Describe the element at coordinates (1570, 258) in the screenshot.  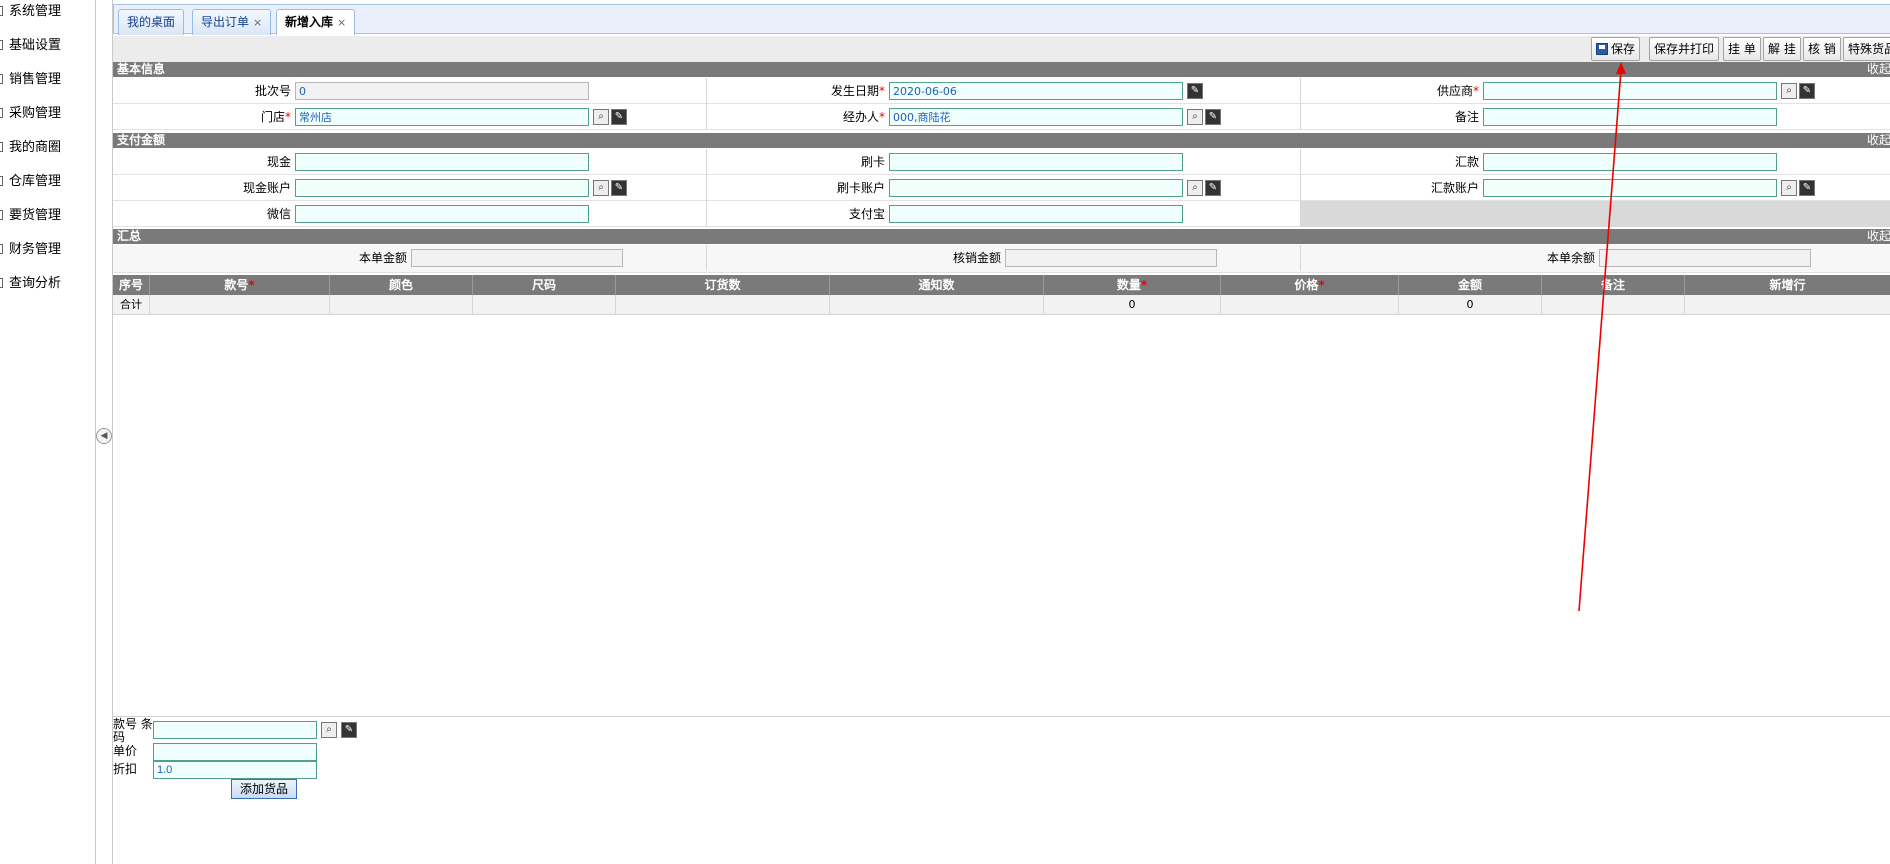
I see `this-balance-label: 本单余额` at that location.